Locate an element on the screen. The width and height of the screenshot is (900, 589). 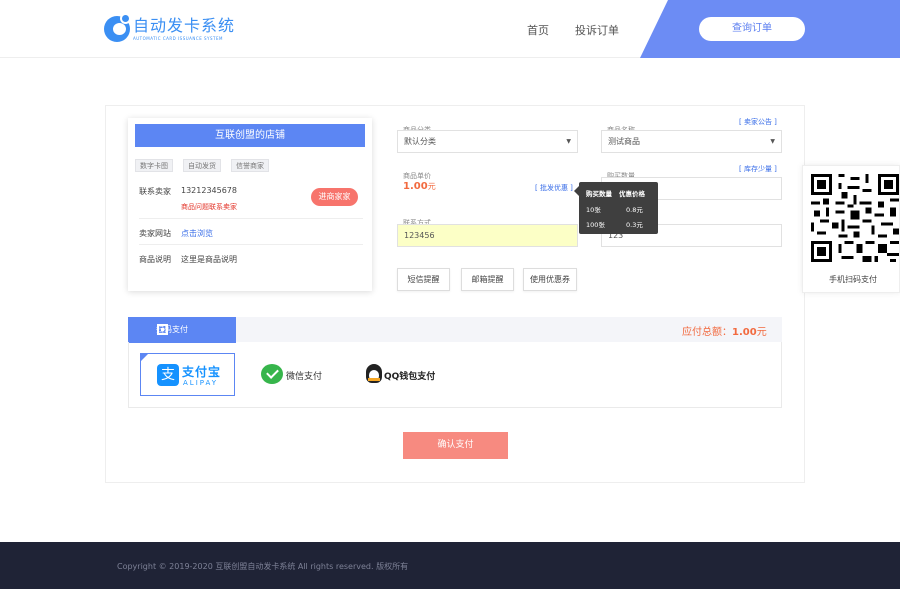
alipay-option: 支 支付宝 ALIPAY is located at coordinates (187, 374).